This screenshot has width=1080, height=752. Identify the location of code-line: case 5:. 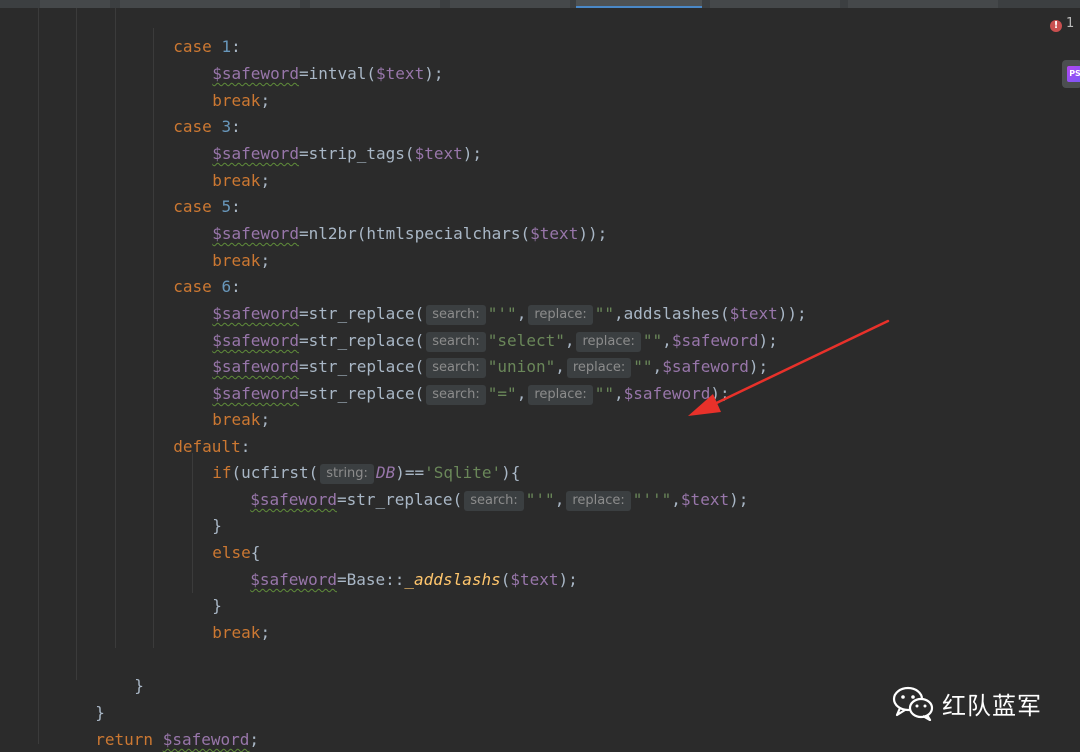
(197, 192).